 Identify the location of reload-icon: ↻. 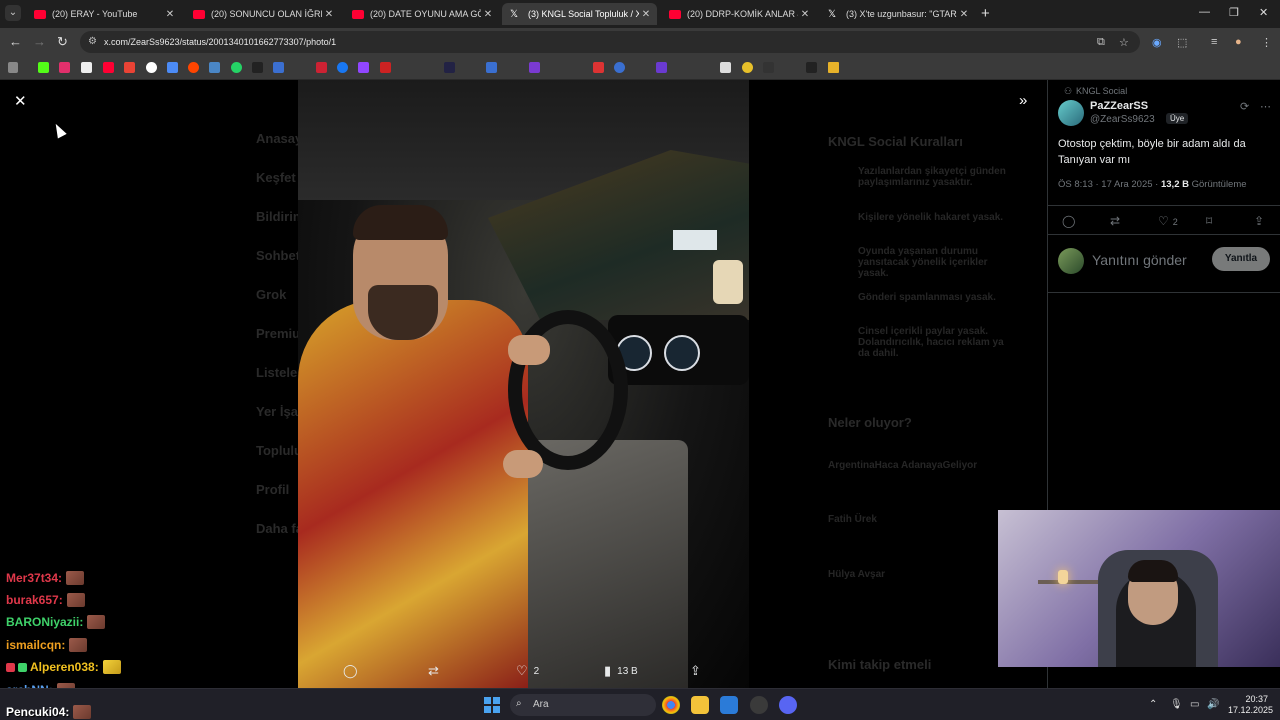
(62, 42).